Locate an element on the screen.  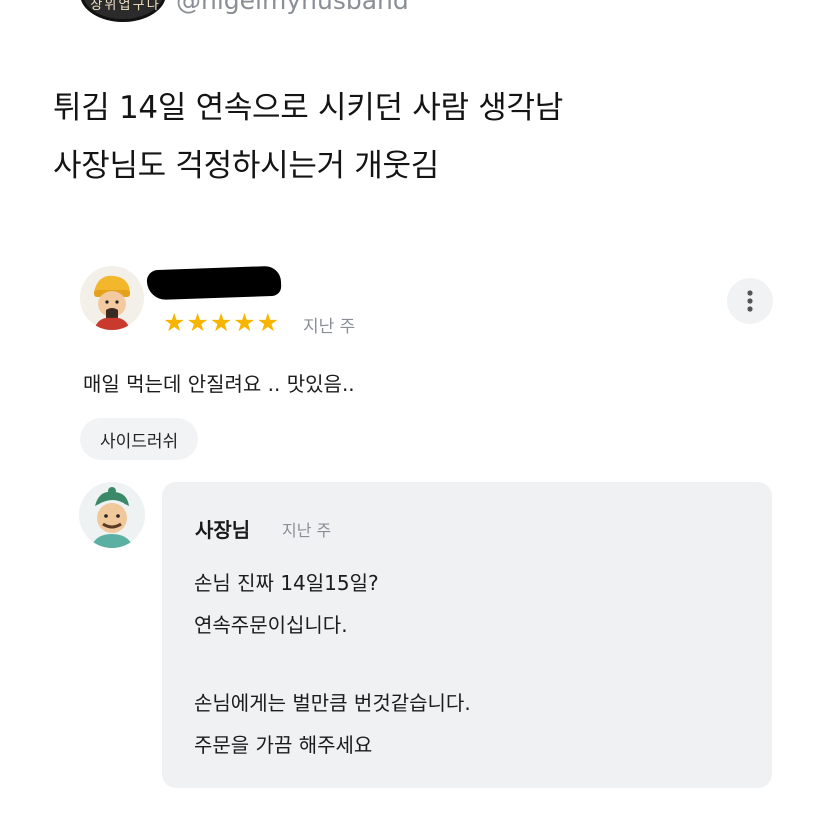
owner-reply-line-1: 손님 진짜 14일15일? is located at coordinates (286, 583).